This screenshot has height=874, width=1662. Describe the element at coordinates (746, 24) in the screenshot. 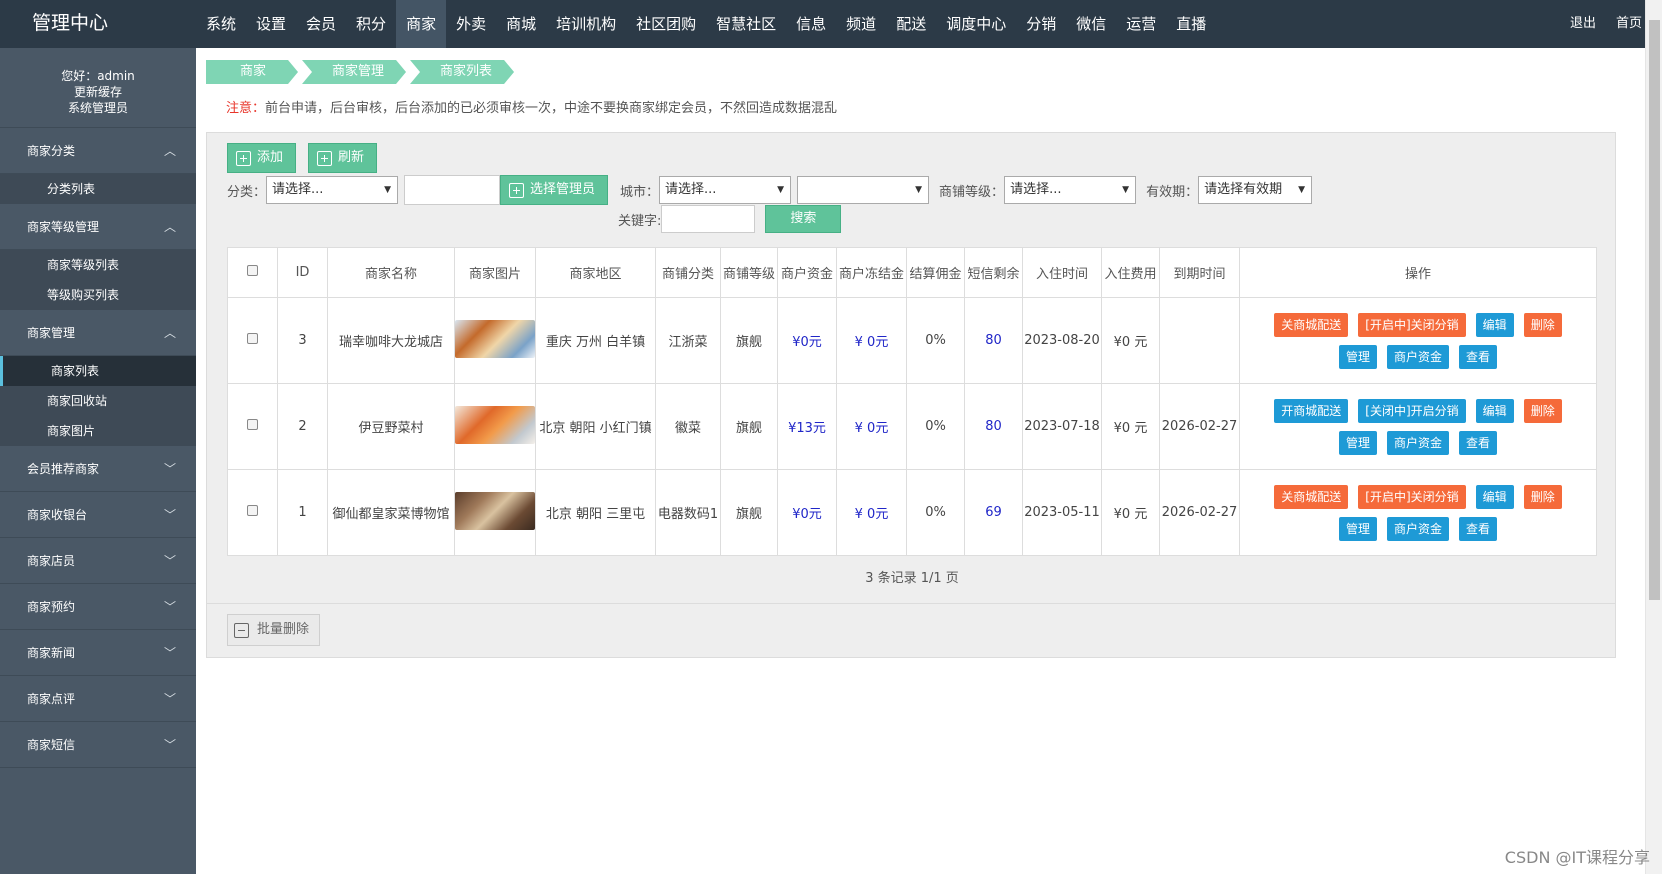

I see `topnav-item: 智慧社区` at that location.